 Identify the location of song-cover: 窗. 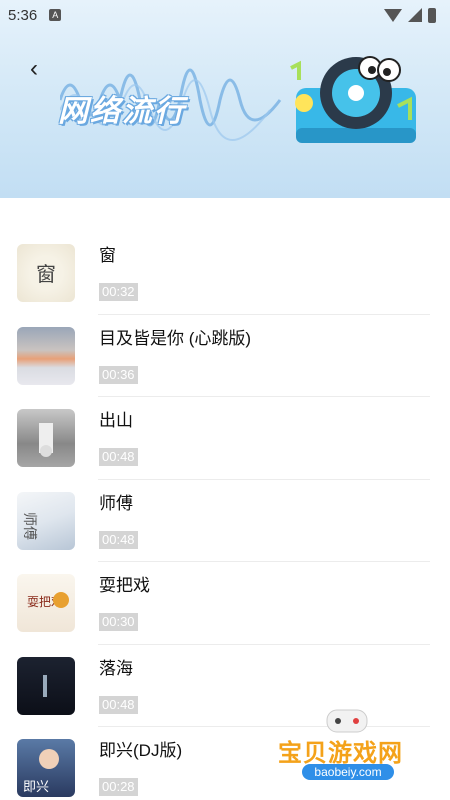
(46, 273).